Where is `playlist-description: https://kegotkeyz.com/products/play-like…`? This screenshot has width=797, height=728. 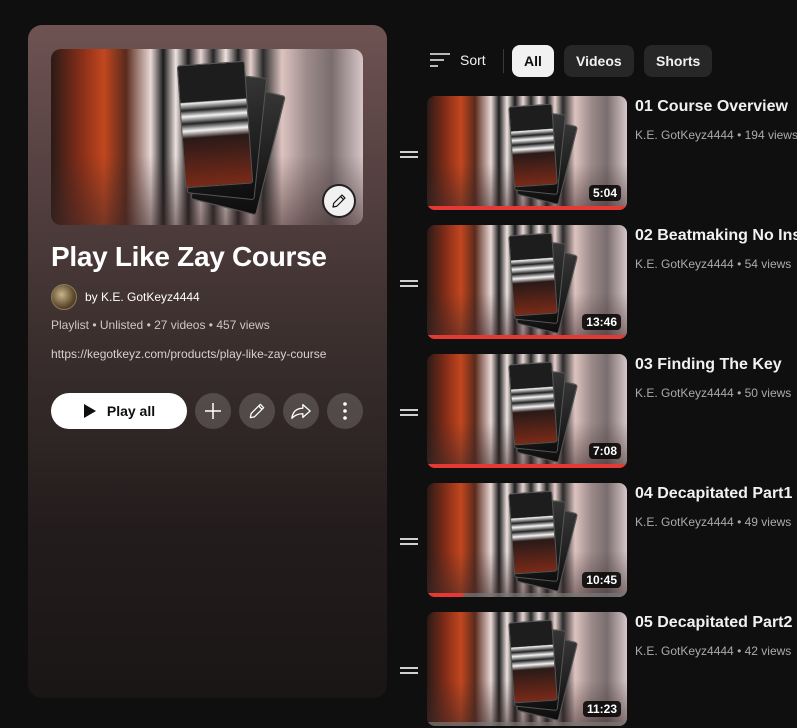
playlist-description: https://kegotkeyz.com/products/play-like… is located at coordinates (188, 354).